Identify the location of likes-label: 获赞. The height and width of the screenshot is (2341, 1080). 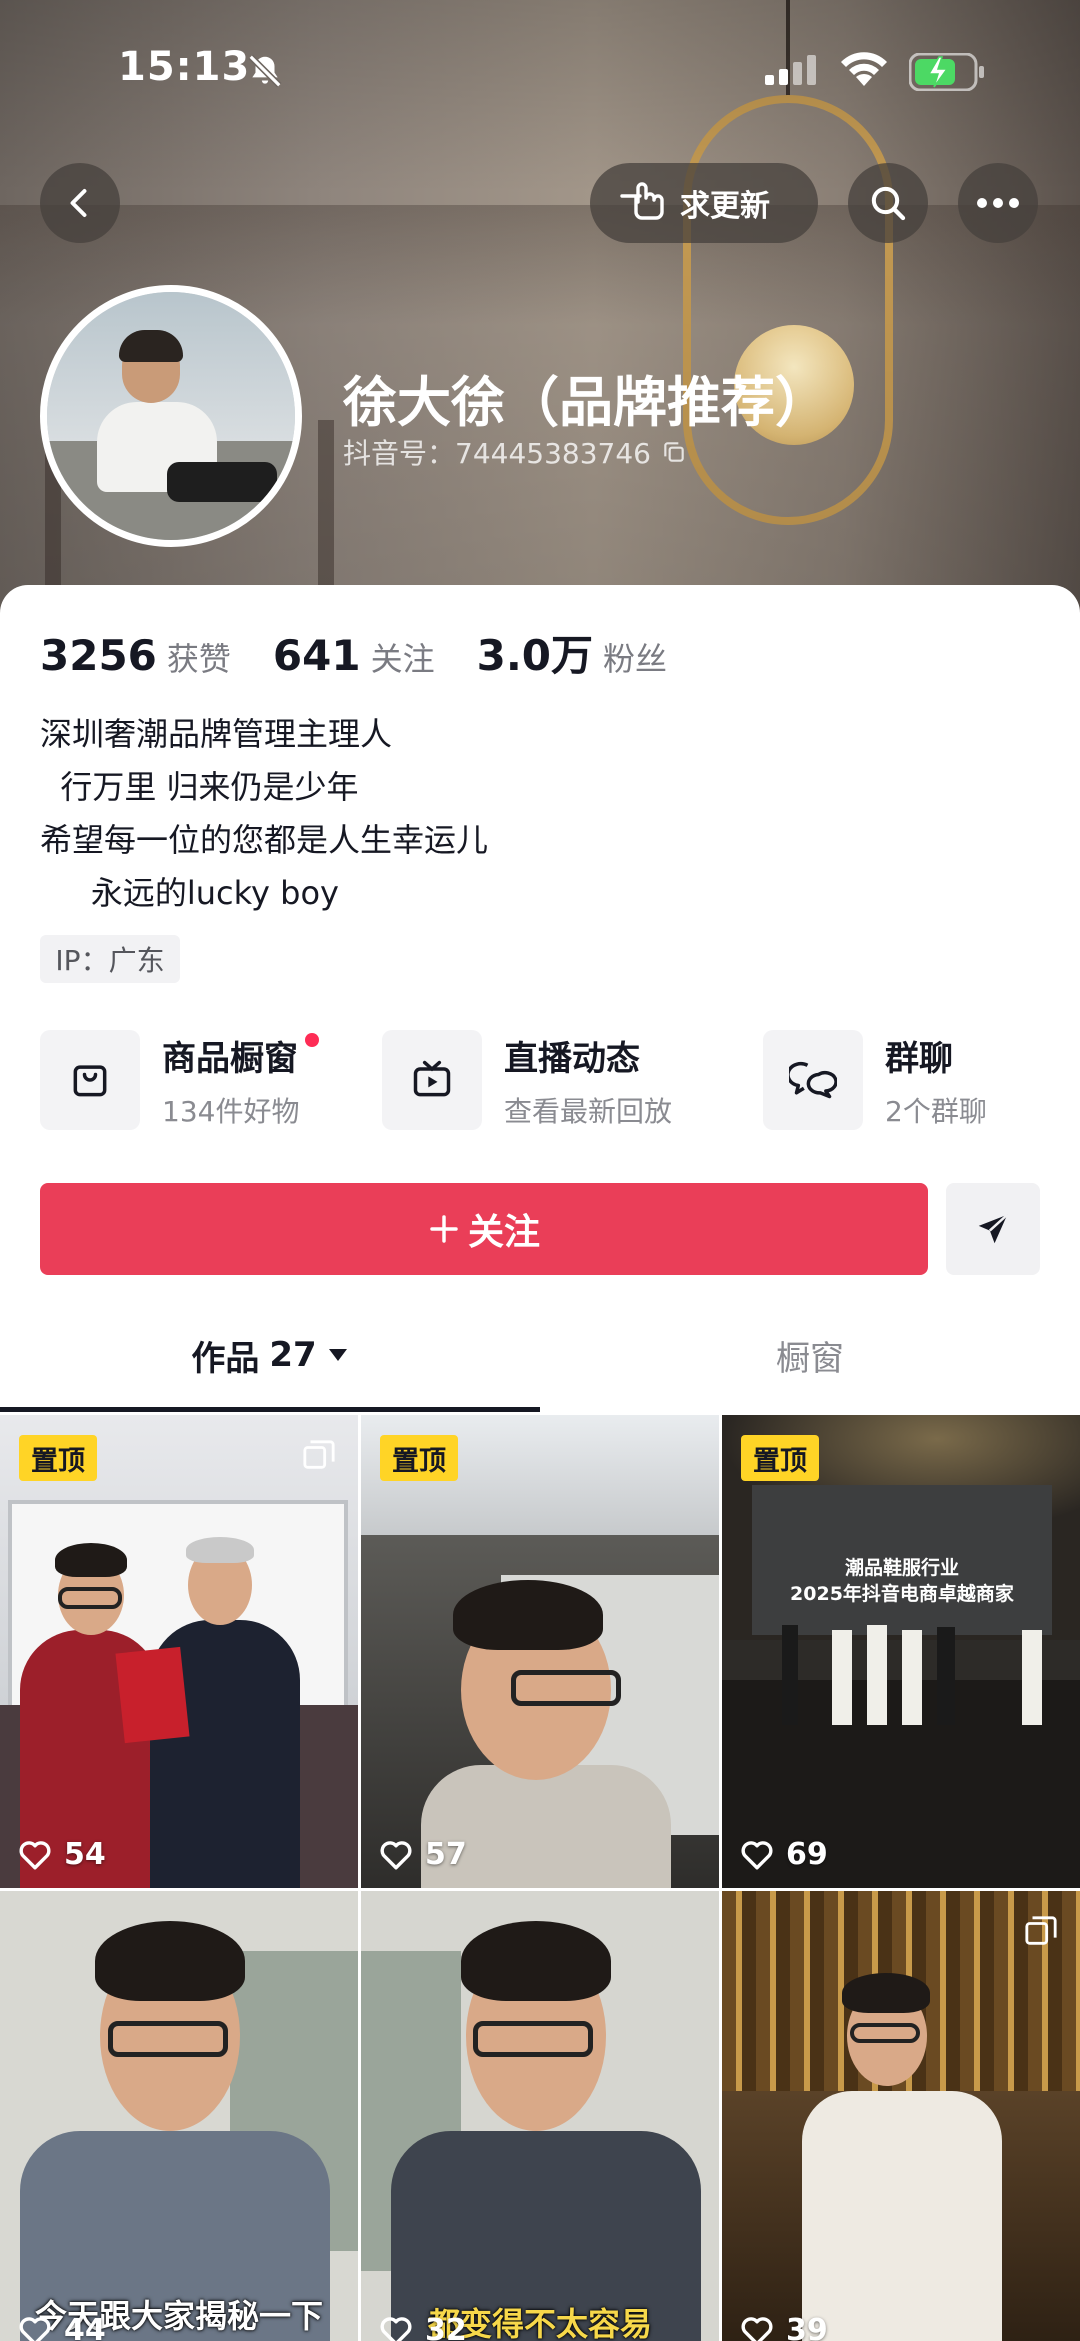
(198, 659).